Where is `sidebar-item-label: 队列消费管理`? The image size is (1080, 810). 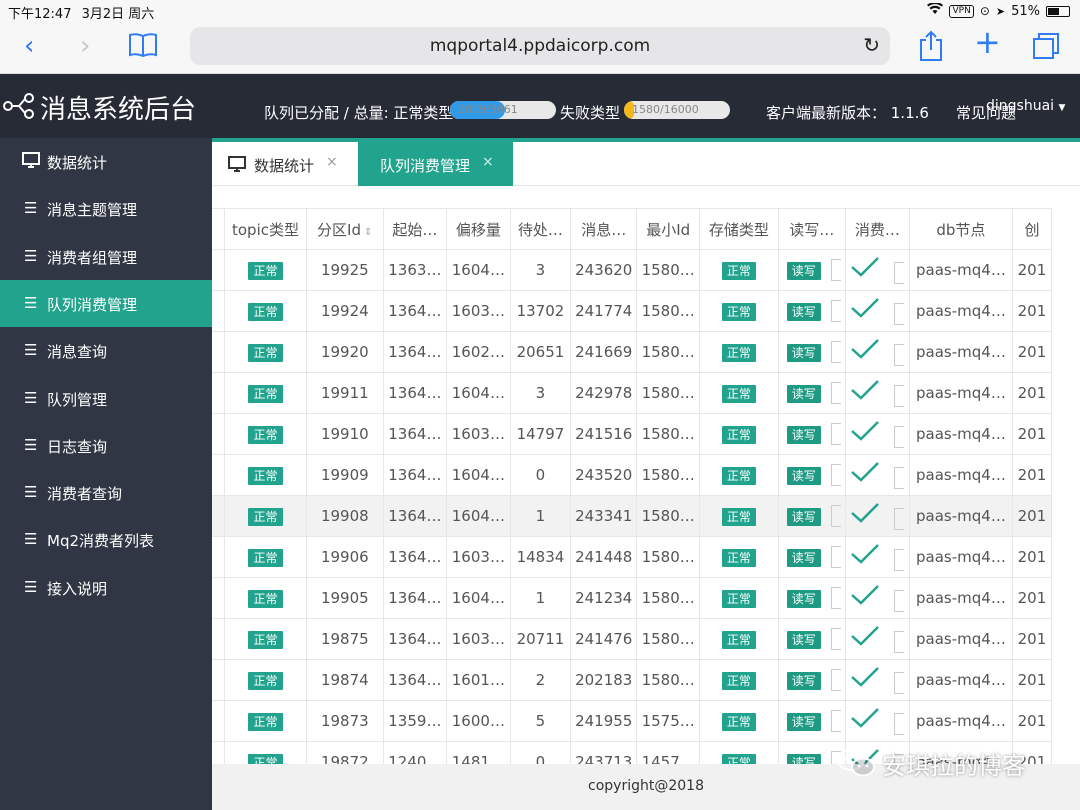
sidebar-item-label: 队列消费管理 is located at coordinates (92, 304).